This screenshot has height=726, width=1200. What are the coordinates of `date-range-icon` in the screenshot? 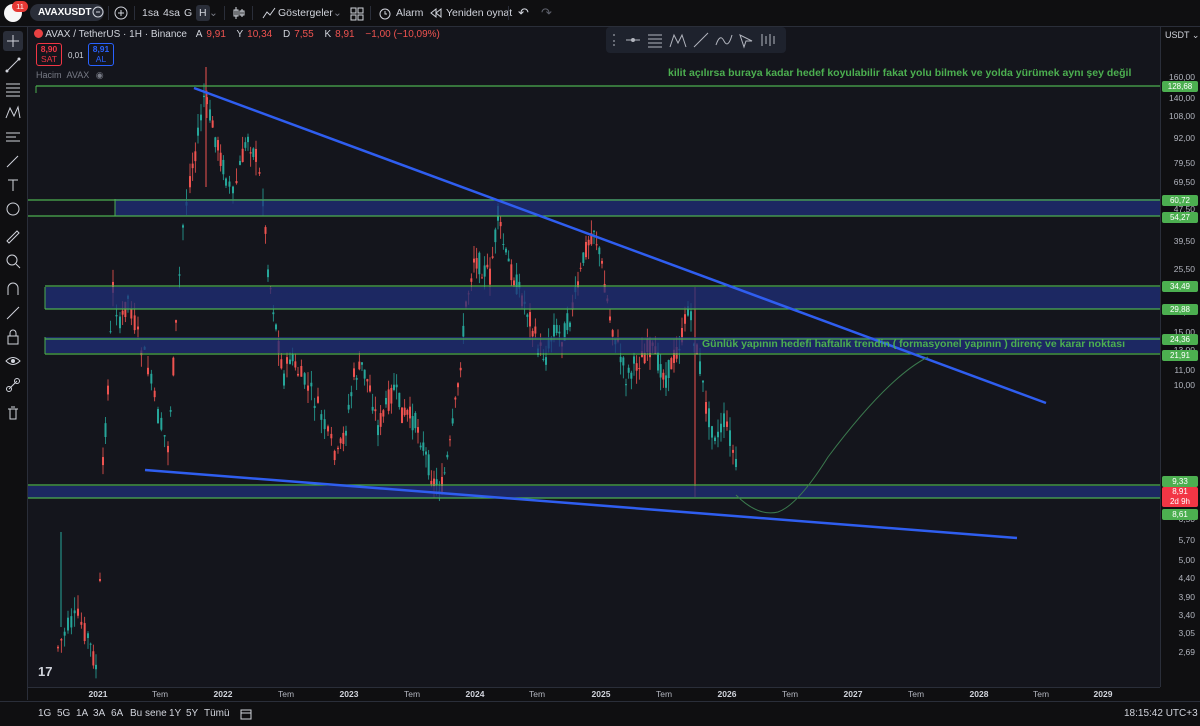 It's located at (246, 715).